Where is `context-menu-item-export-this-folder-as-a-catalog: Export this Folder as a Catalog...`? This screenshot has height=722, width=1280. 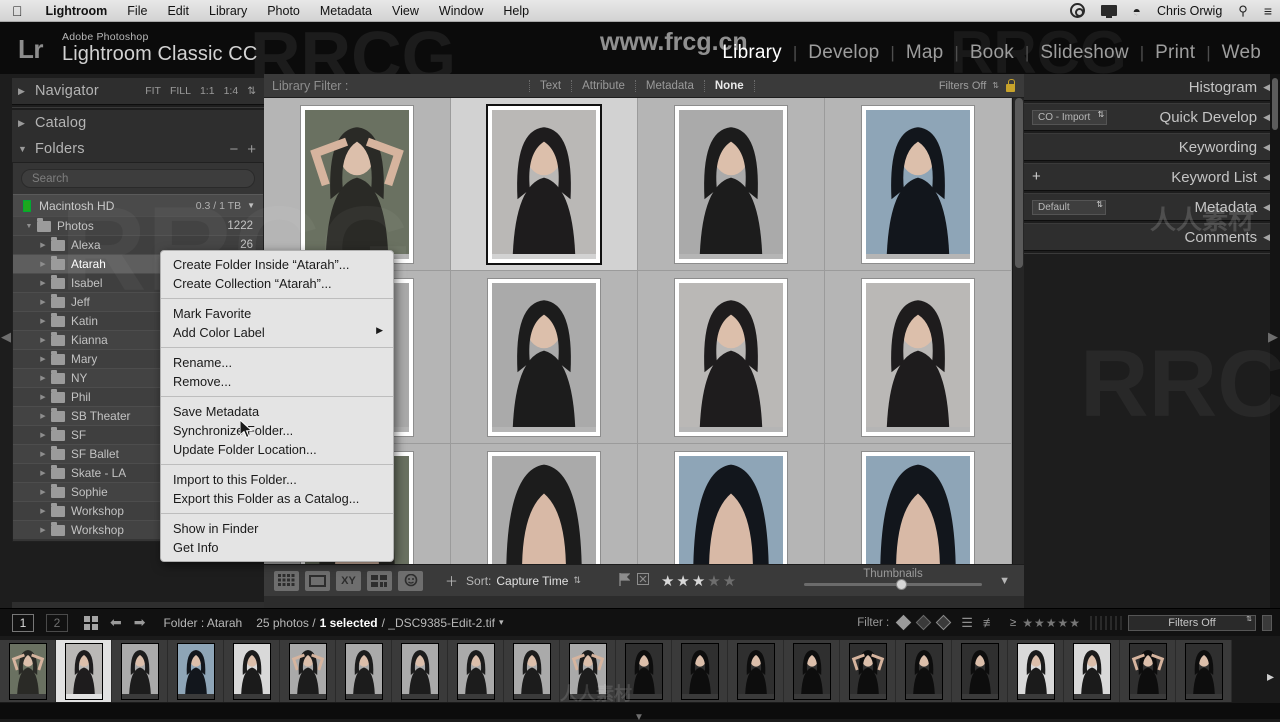 context-menu-item-export-this-folder-as-a-catalog: Export this Folder as a Catalog... is located at coordinates (277, 498).